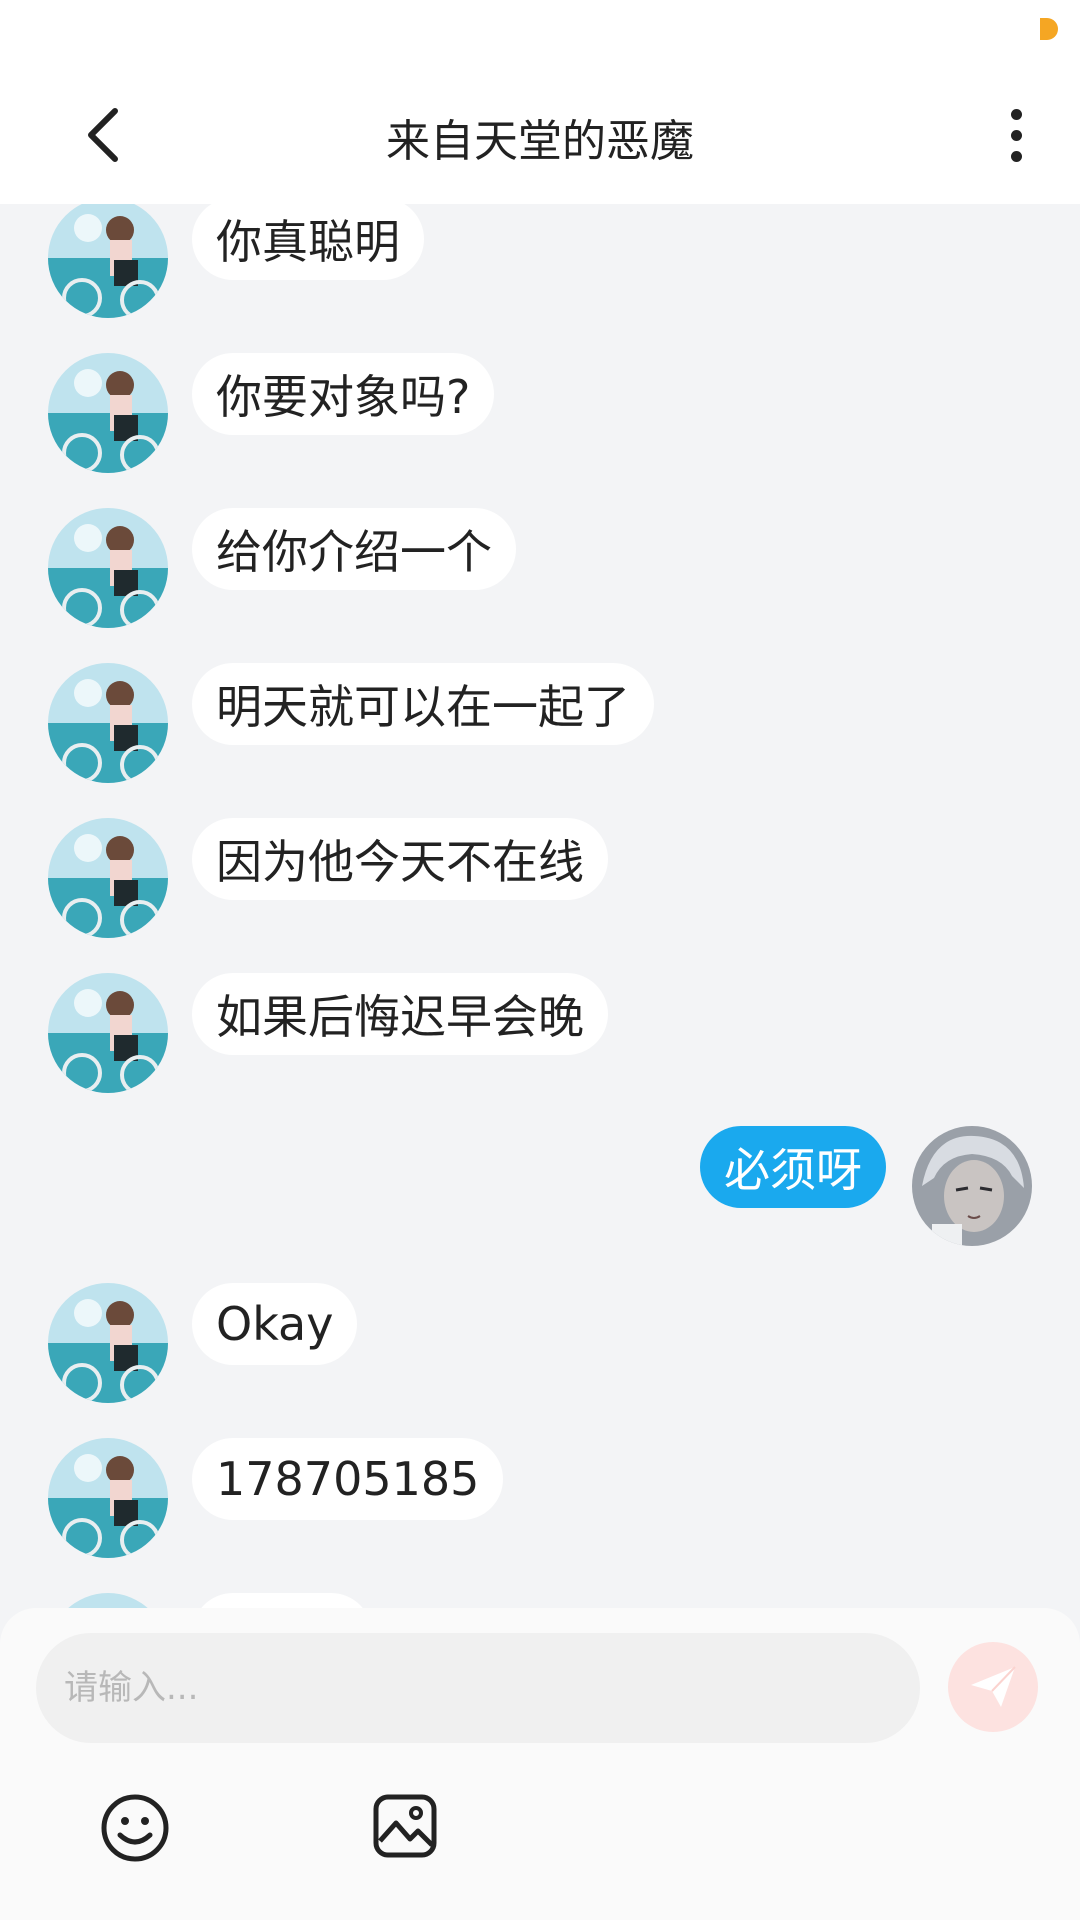  I want to click on message-row-incoming: 你要对象吗?, so click(540, 413).